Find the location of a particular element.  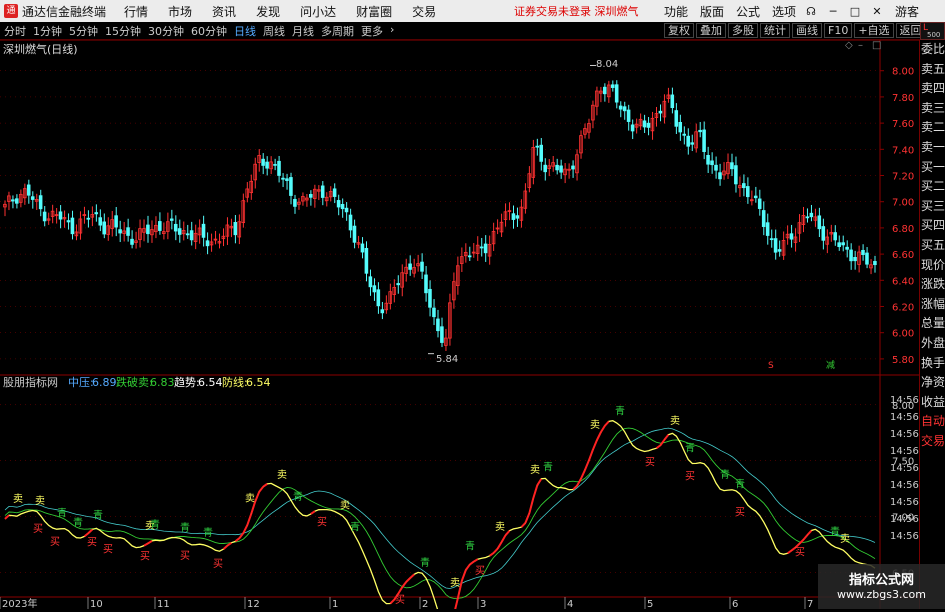

tab-daily: 日线 is located at coordinates (245, 31).